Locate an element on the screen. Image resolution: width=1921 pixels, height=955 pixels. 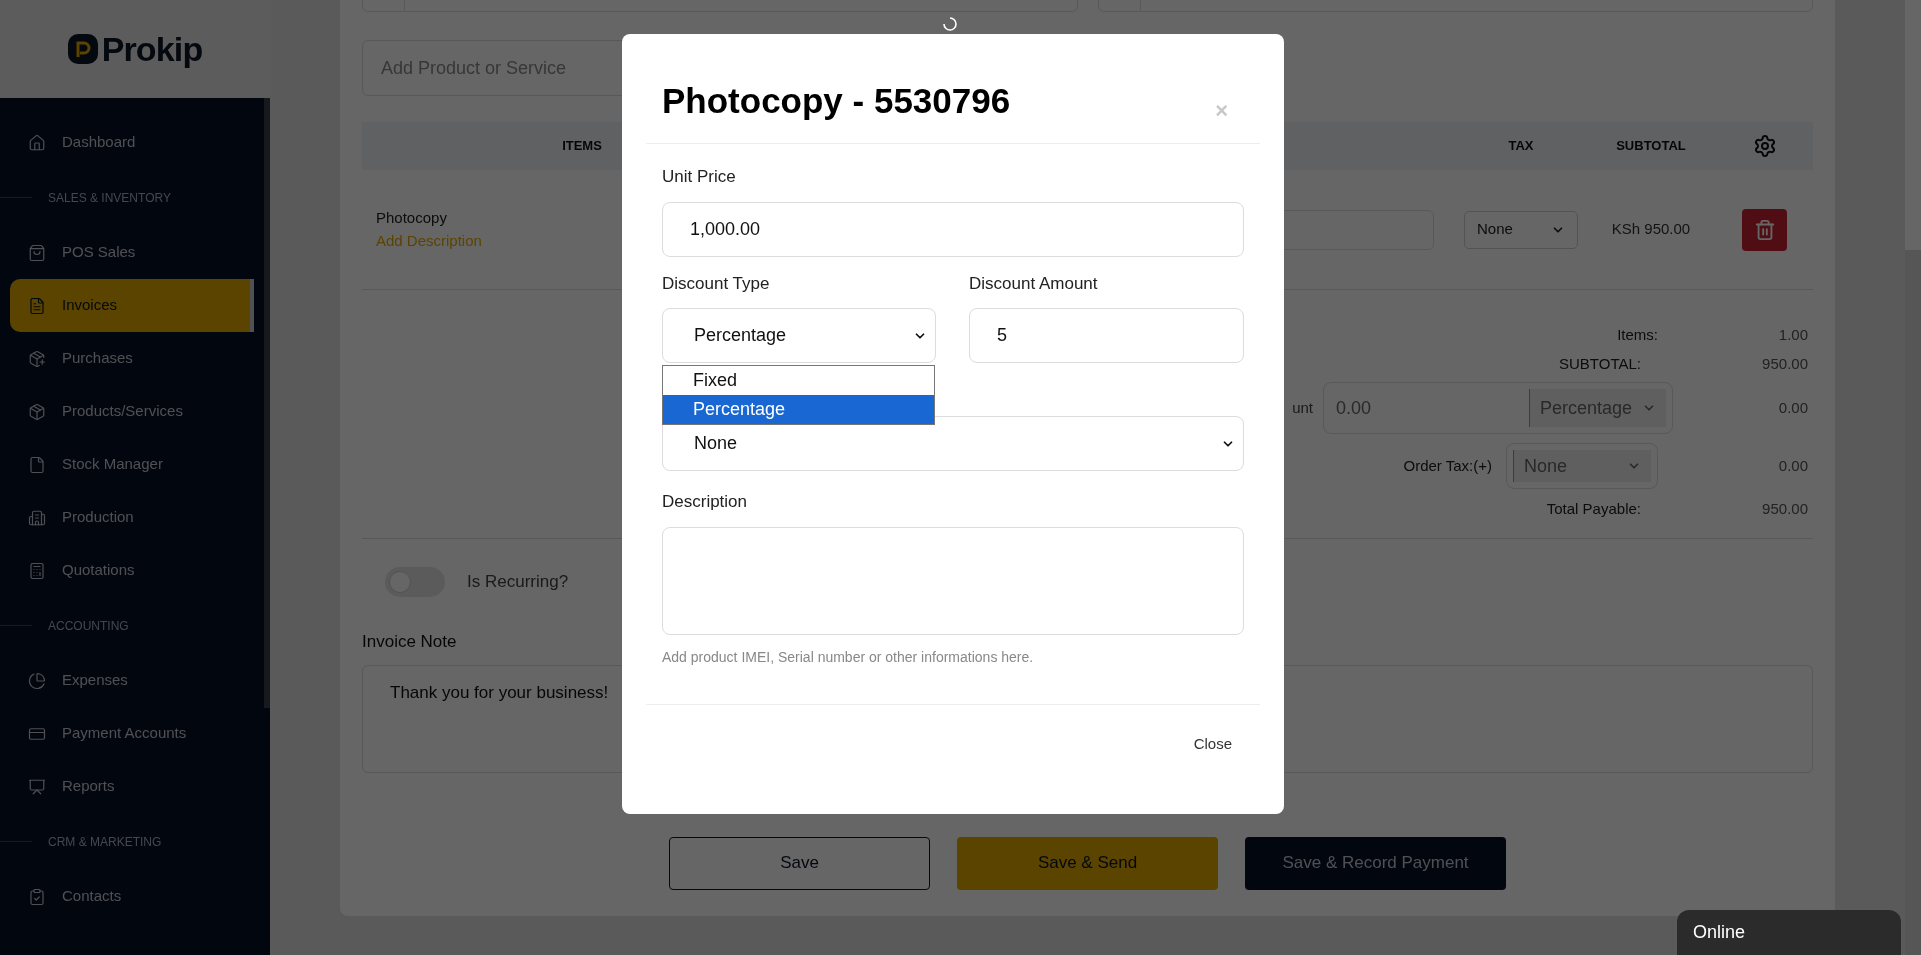
field-label: Unit Price is located at coordinates (699, 177).